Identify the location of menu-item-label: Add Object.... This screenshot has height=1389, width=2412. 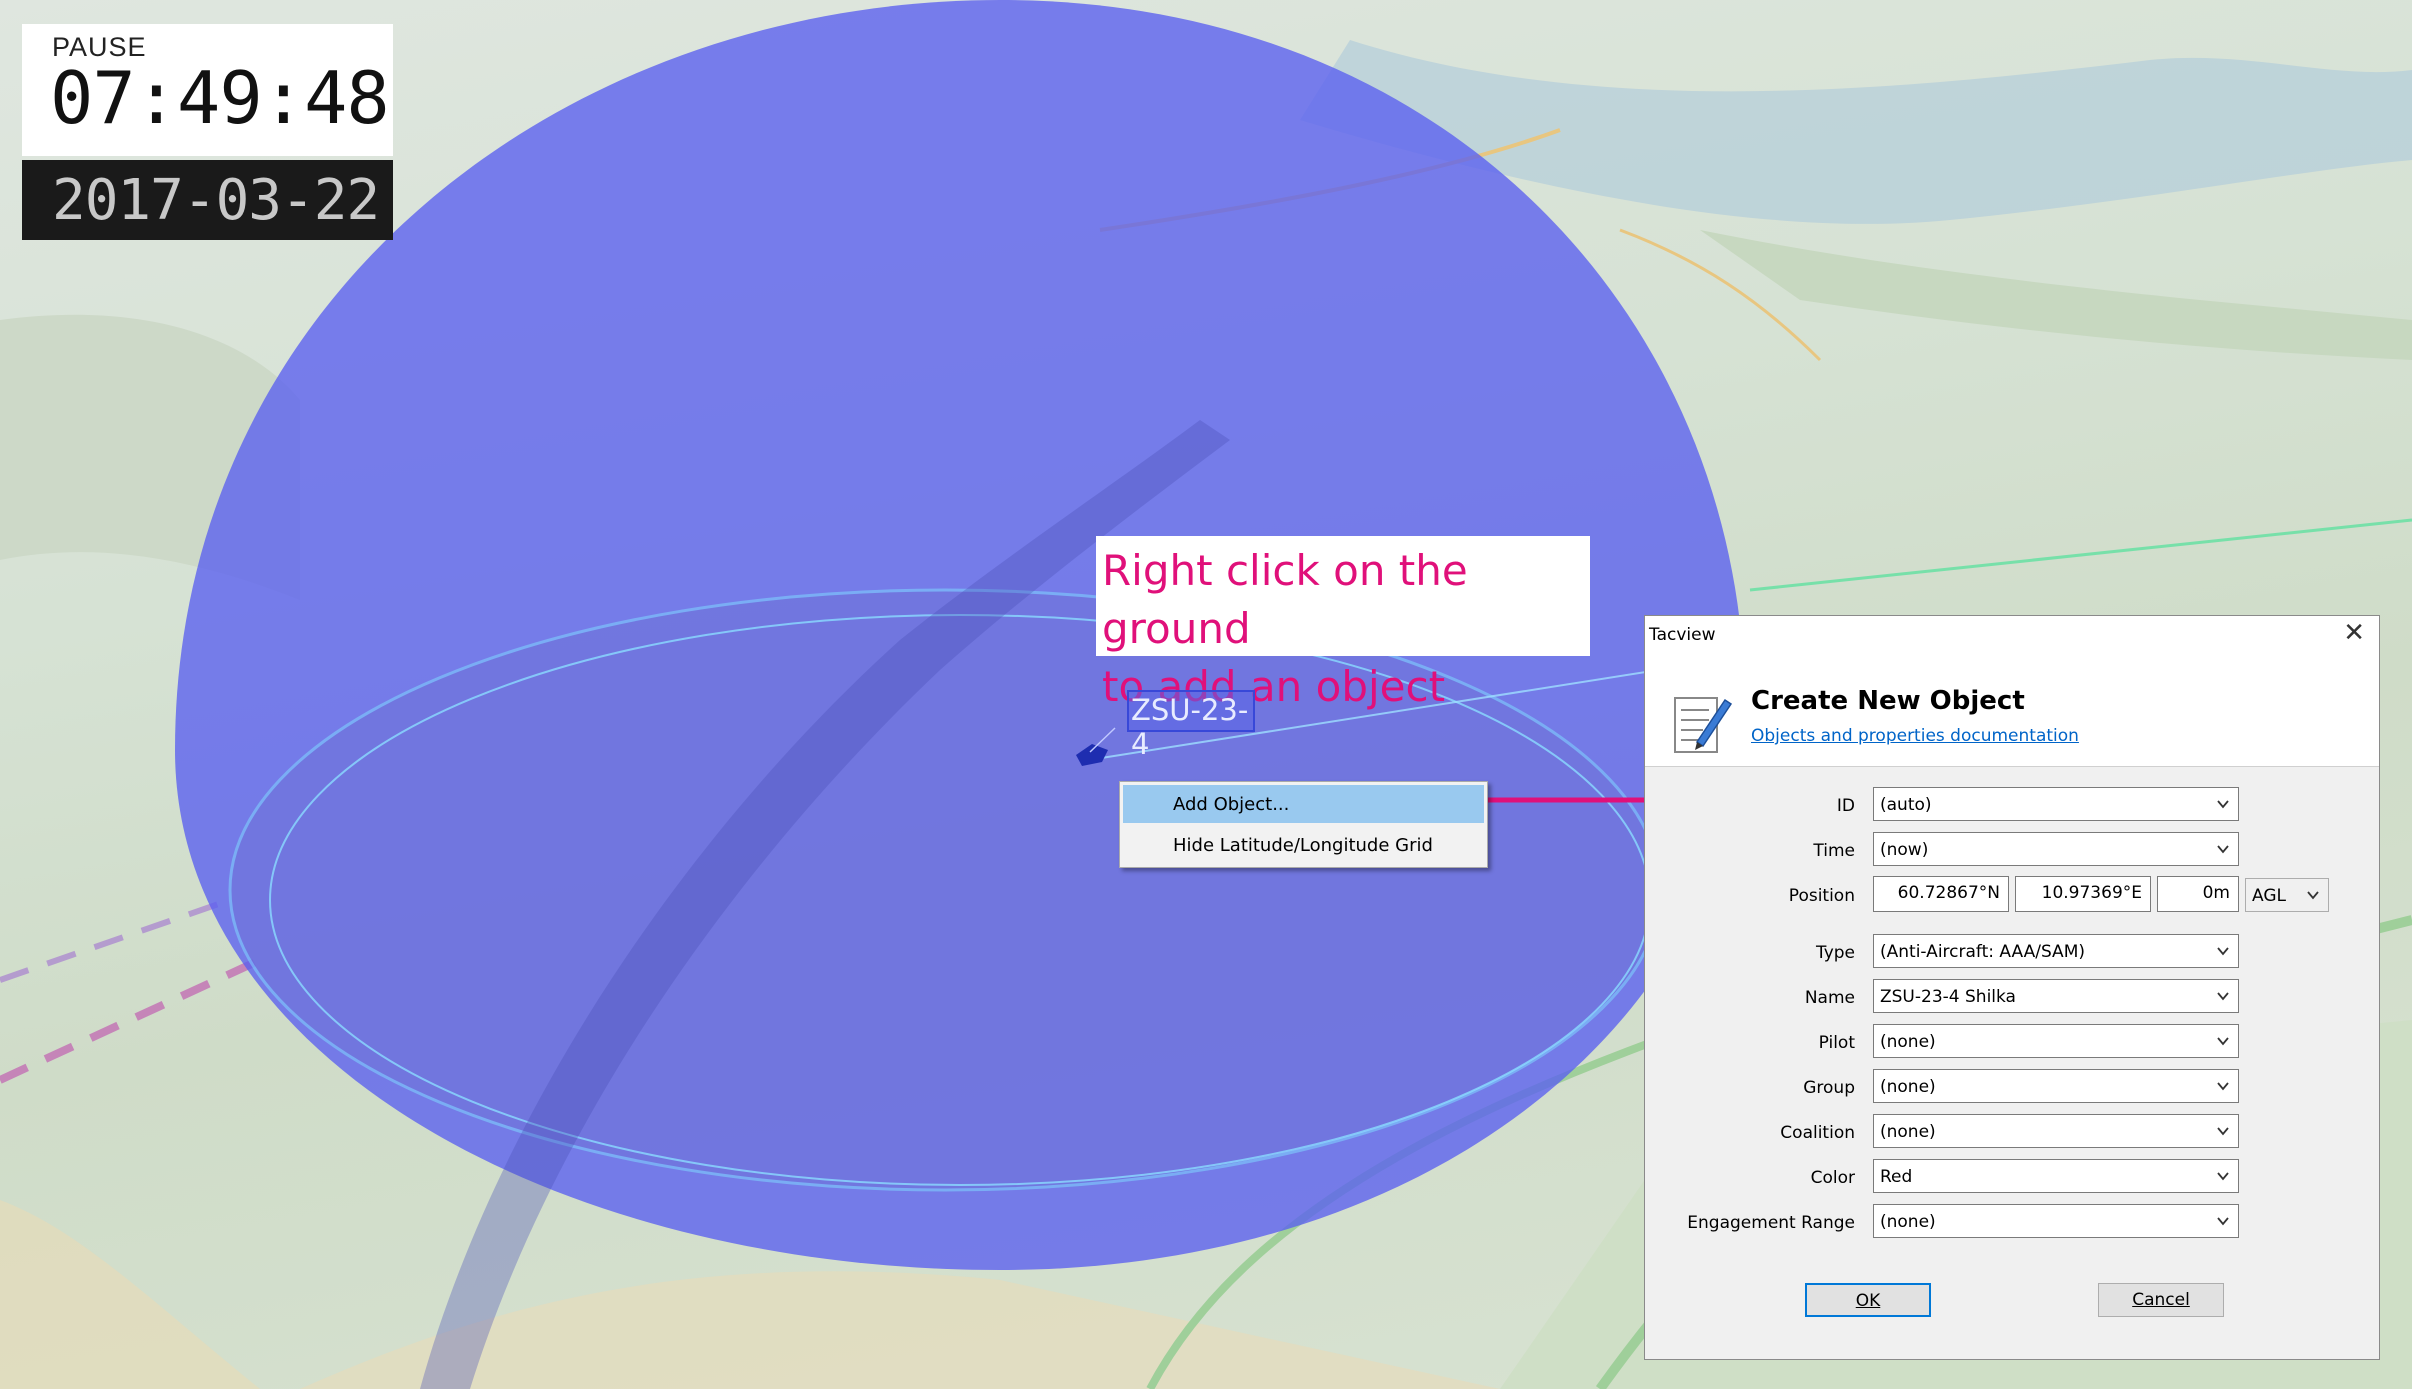
(1231, 804).